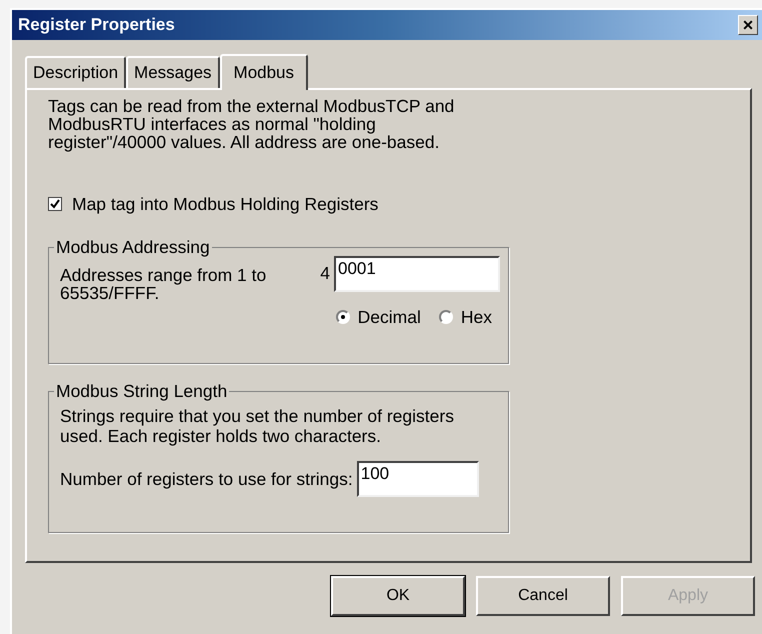  What do you see at coordinates (417, 274) in the screenshot?
I see `address-field: 0001` at bounding box center [417, 274].